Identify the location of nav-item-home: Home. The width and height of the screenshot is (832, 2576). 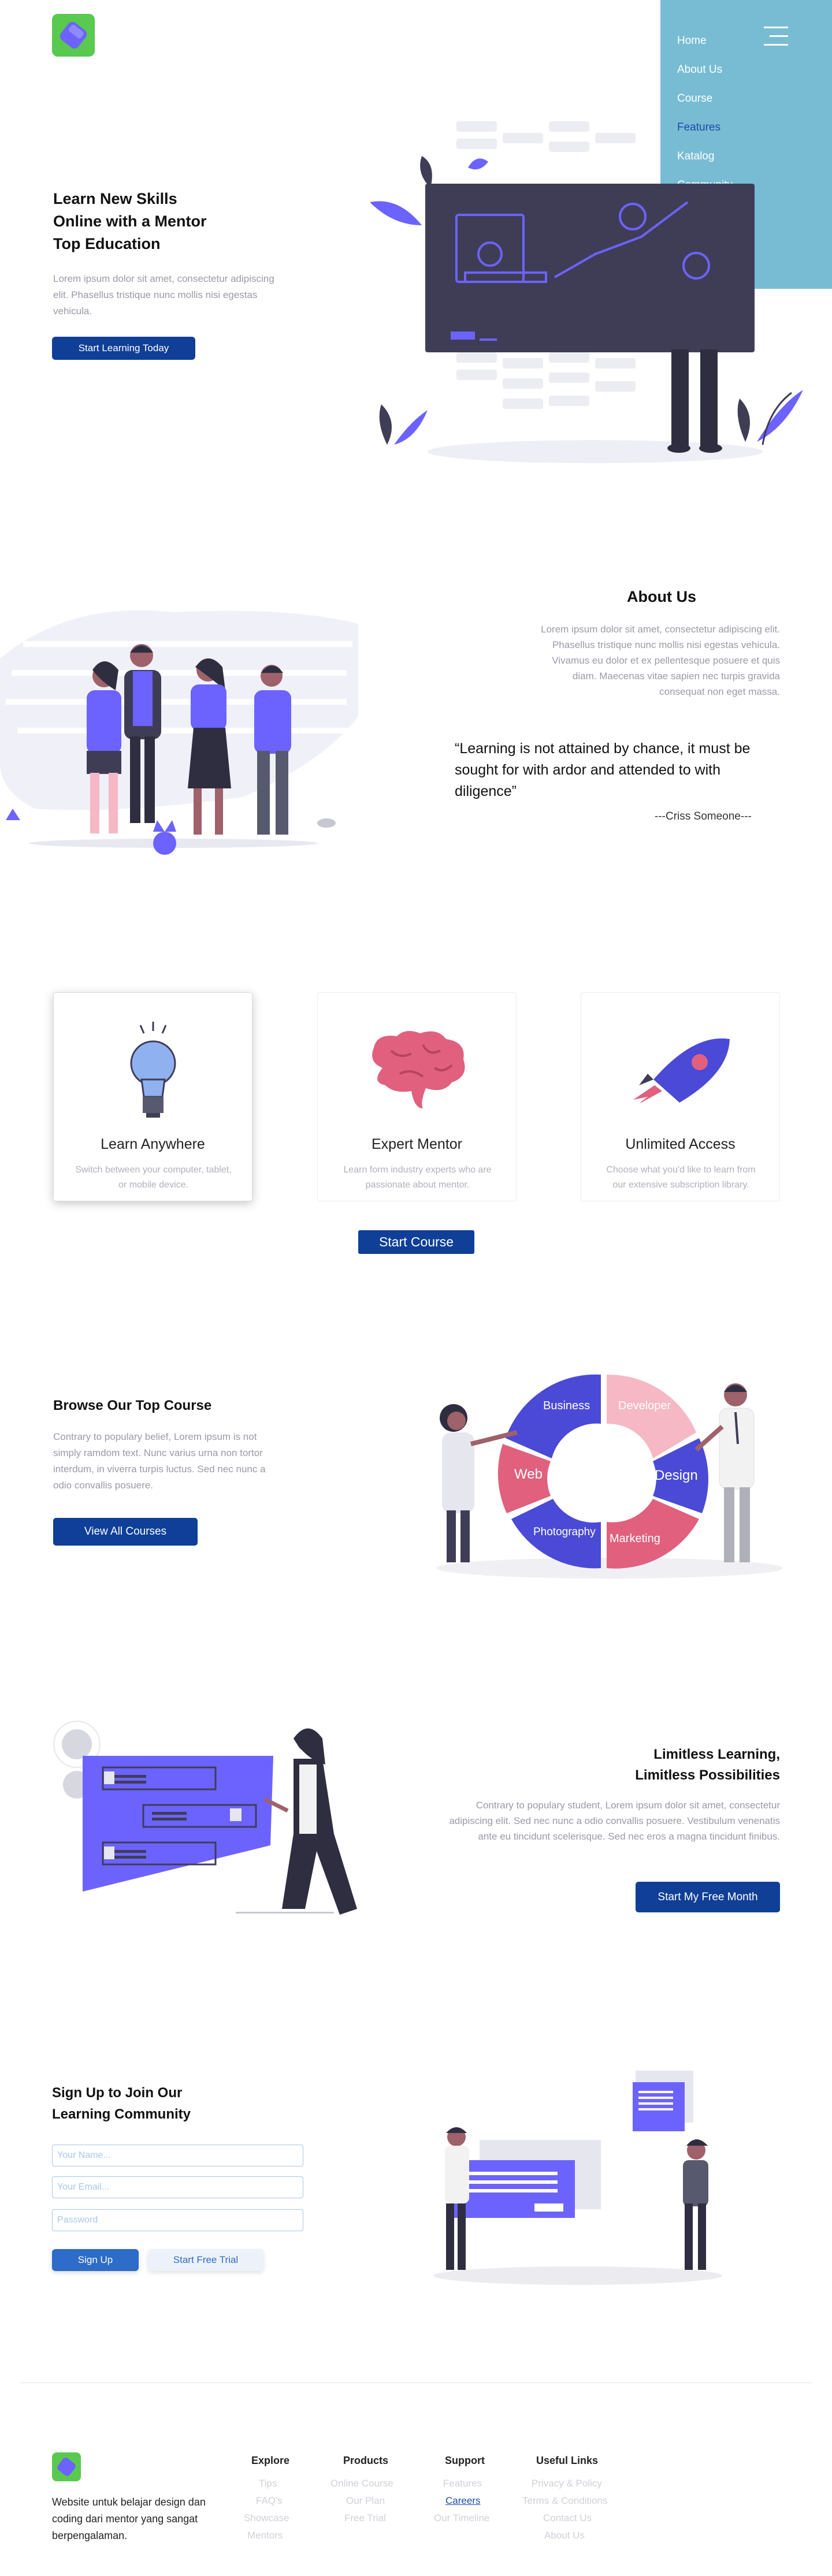
(692, 41).